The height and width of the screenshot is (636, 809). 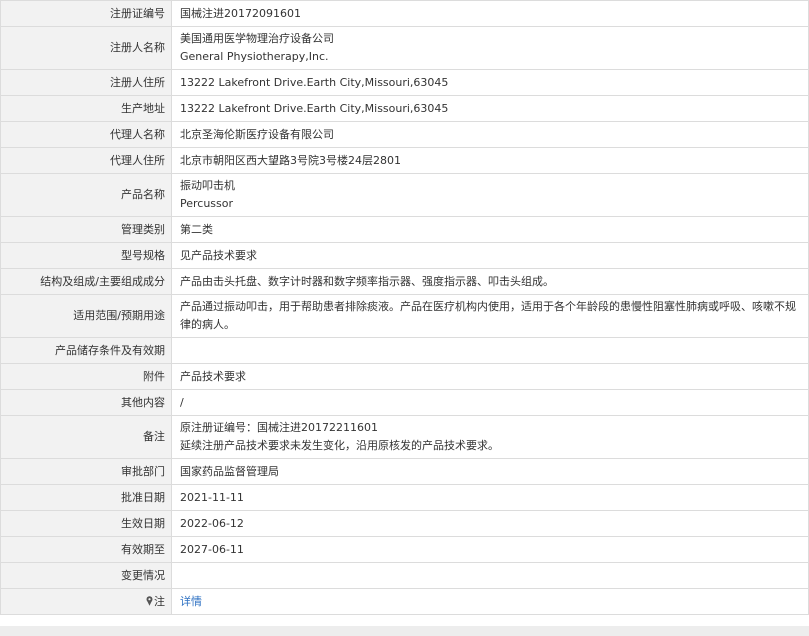 I want to click on field-label: 代理人名称, so click(x=86, y=134).